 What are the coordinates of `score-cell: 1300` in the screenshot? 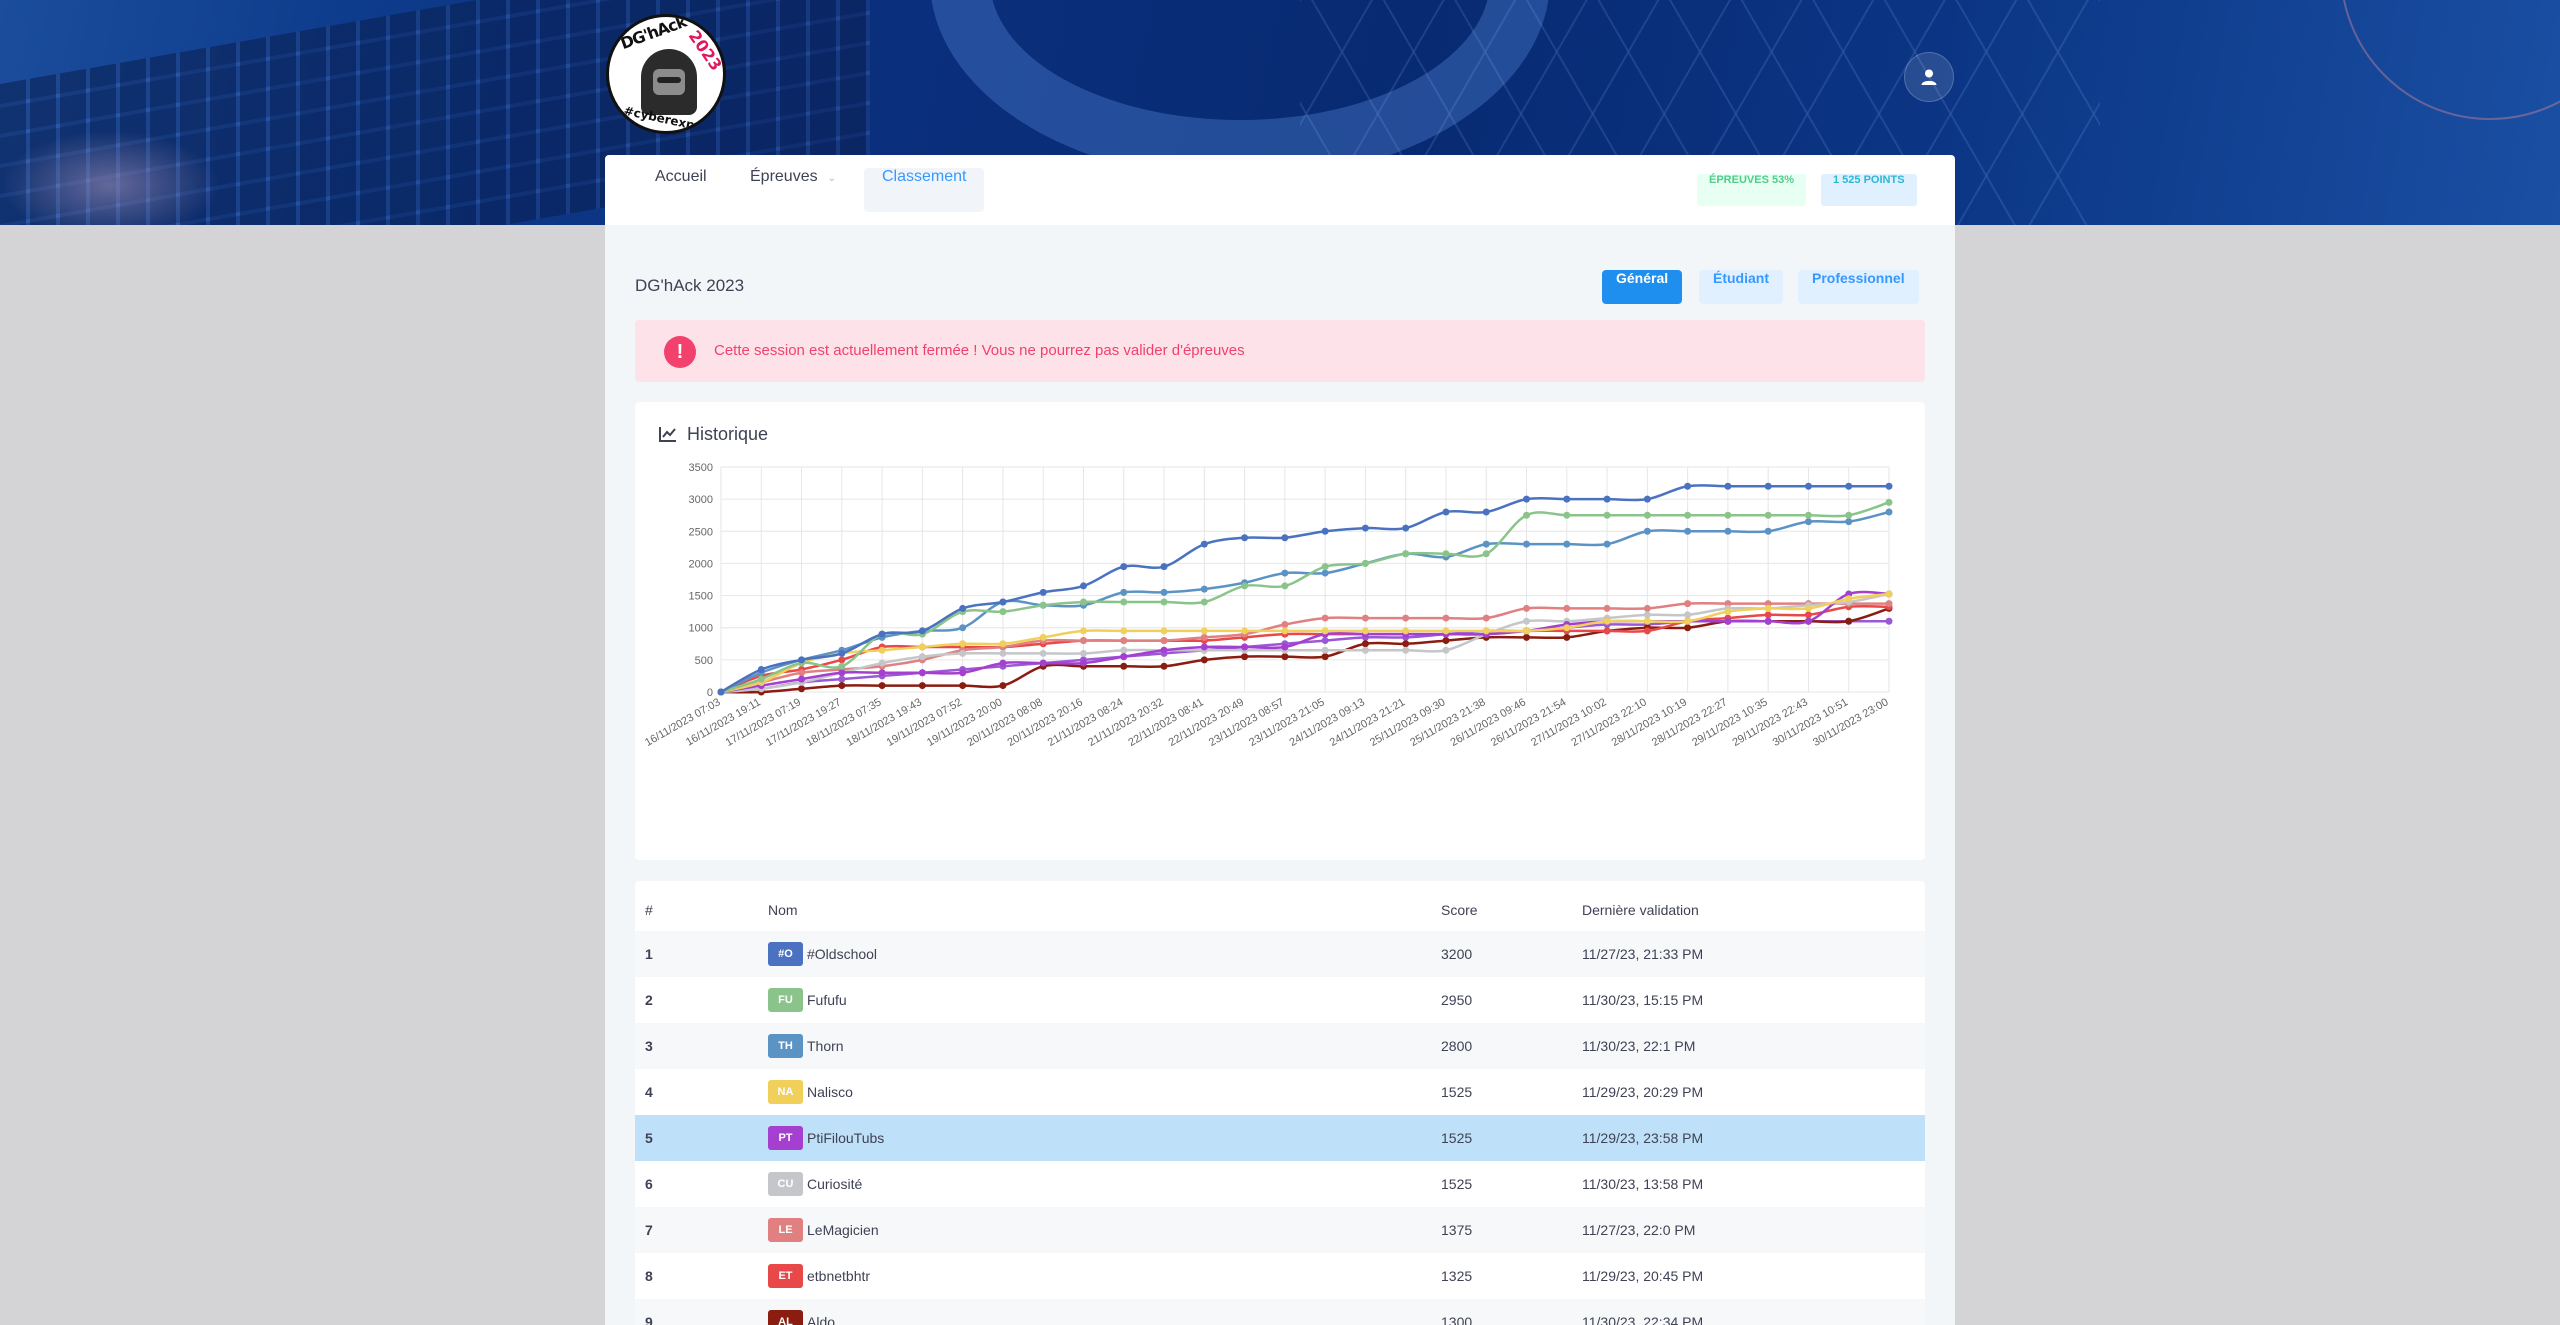 It's located at (1457, 1319).